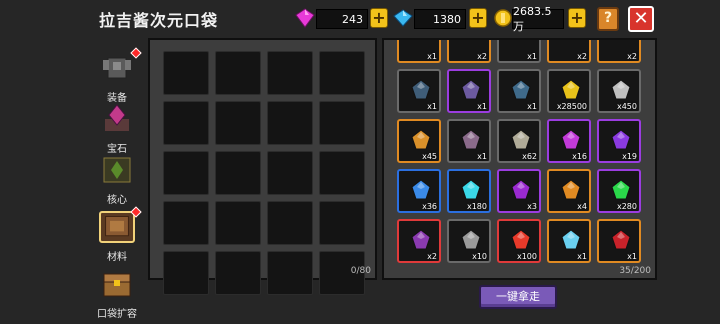  I want to click on close-button: ✕, so click(641, 19).